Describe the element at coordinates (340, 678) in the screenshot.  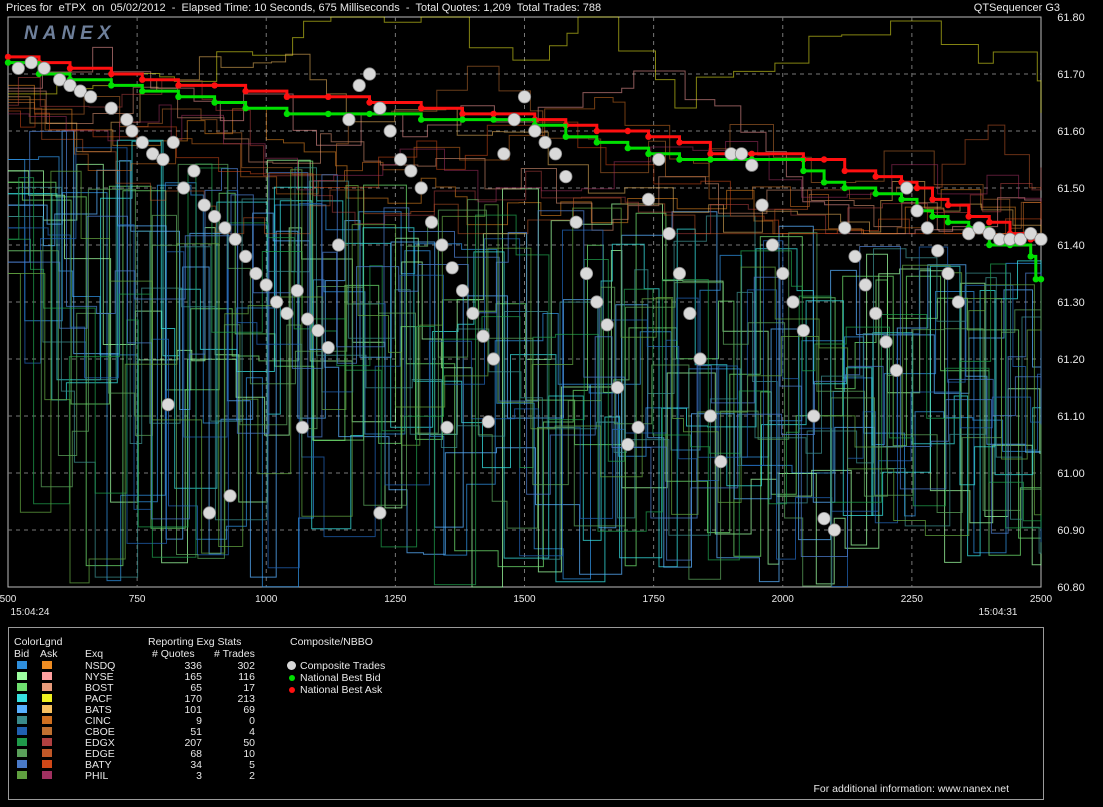
I see `composite-label: National Best Bid` at that location.